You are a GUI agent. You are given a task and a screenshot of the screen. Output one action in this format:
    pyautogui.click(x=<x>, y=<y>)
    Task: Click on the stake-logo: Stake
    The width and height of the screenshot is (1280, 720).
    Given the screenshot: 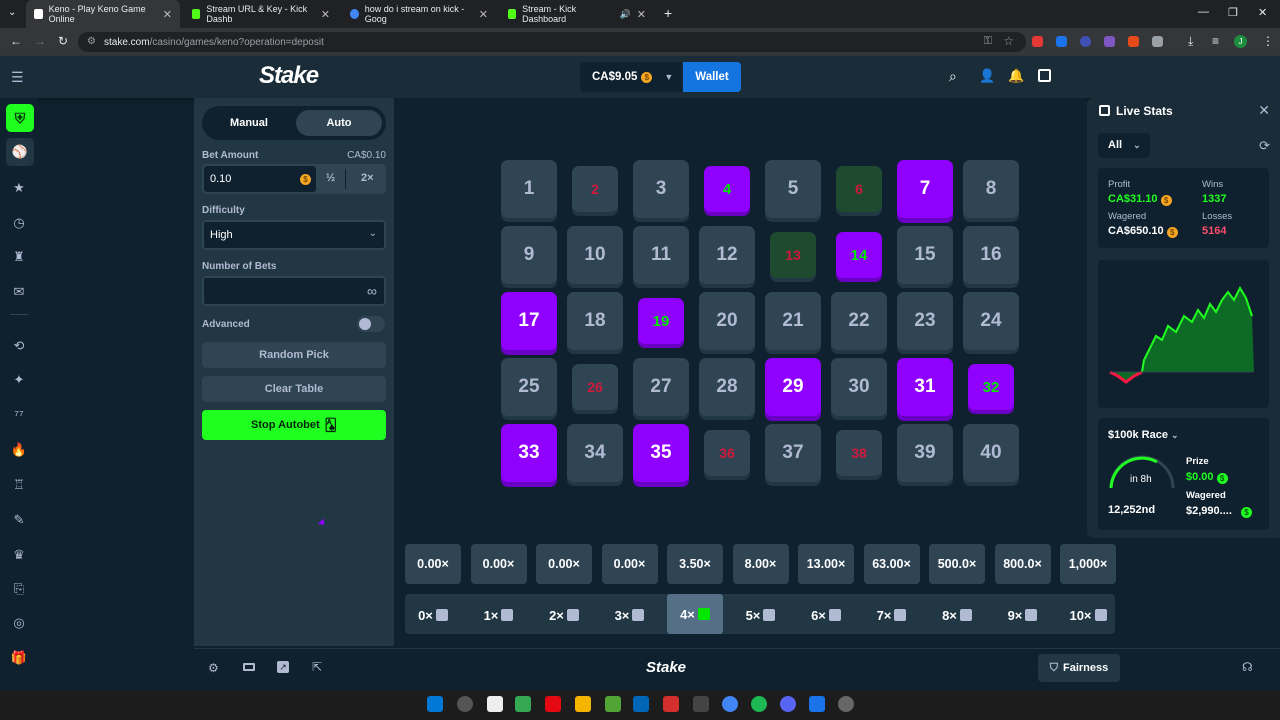 What is the action you would take?
    pyautogui.click(x=289, y=76)
    